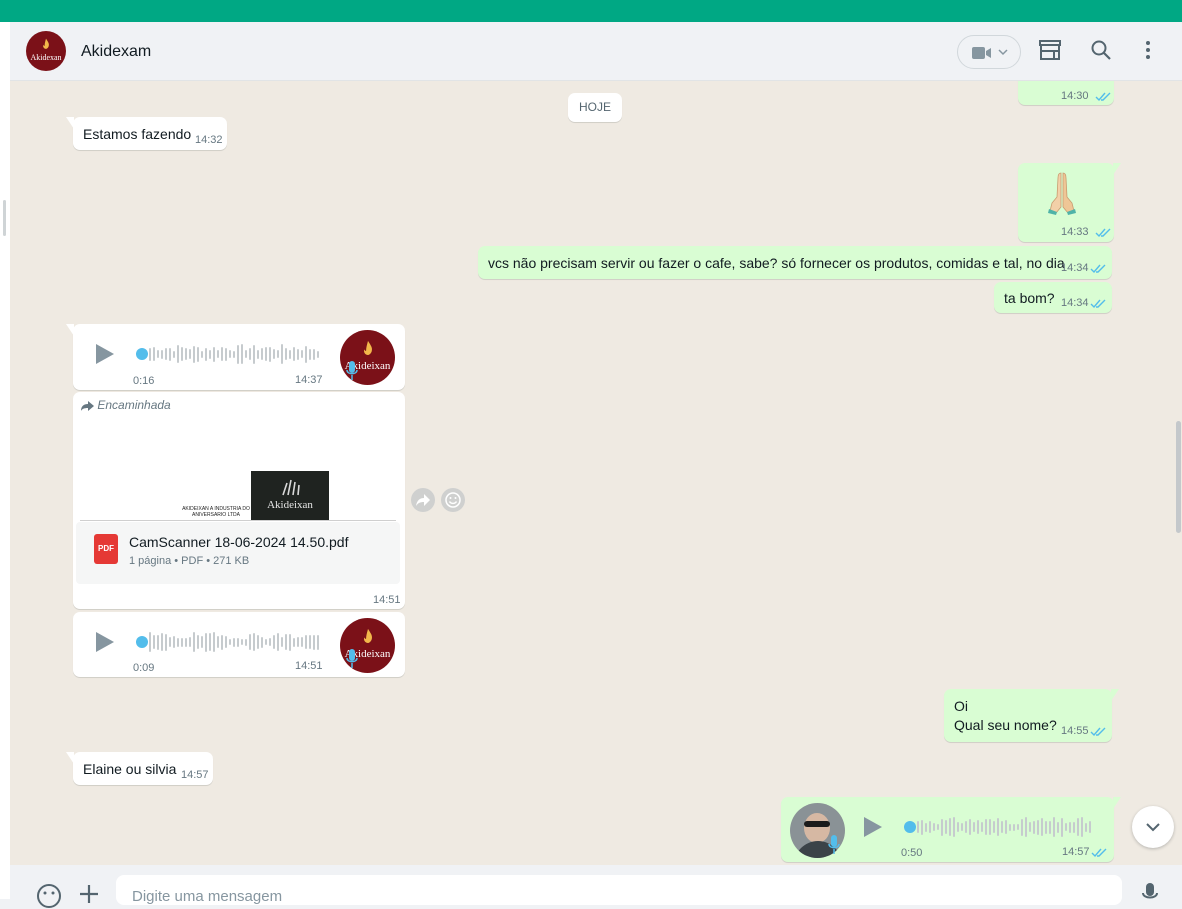 The width and height of the screenshot is (1182, 909). I want to click on search-icon, so click(1101, 50).